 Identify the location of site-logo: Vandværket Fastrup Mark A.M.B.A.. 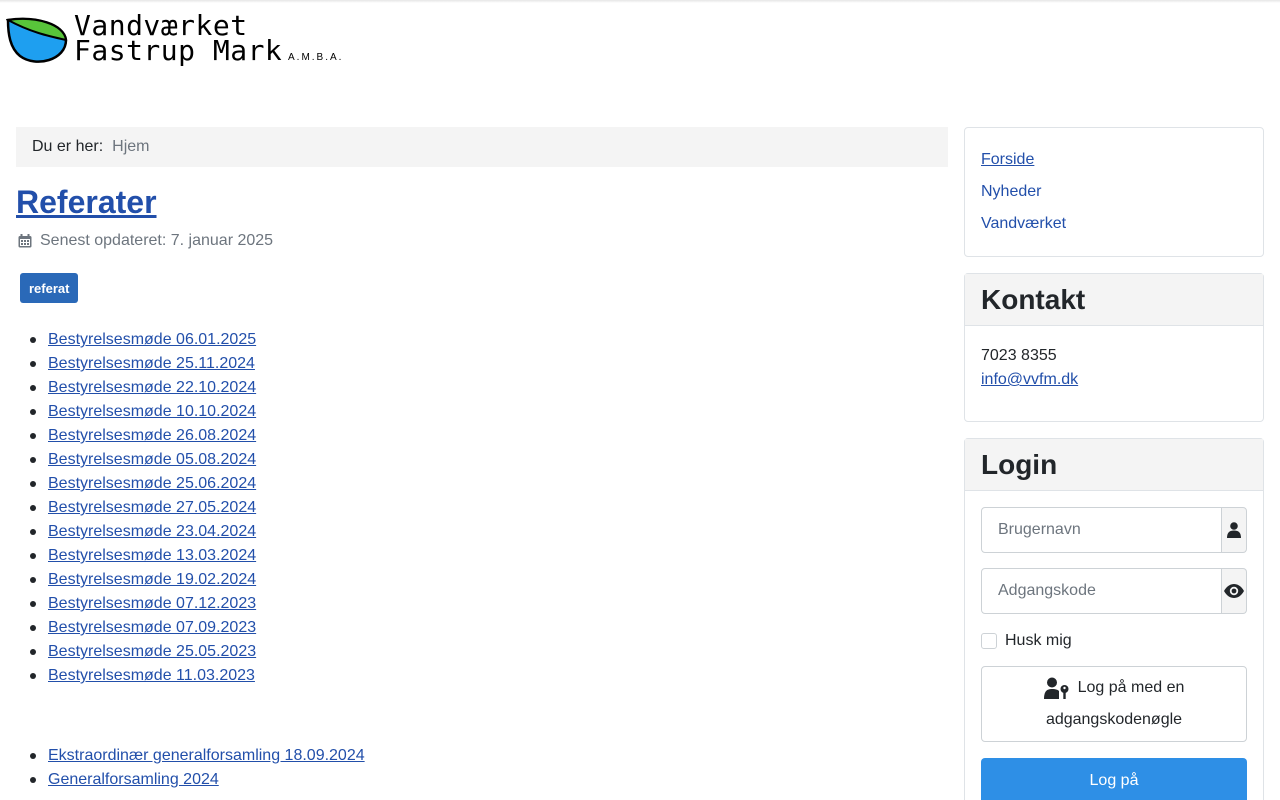
(176, 42).